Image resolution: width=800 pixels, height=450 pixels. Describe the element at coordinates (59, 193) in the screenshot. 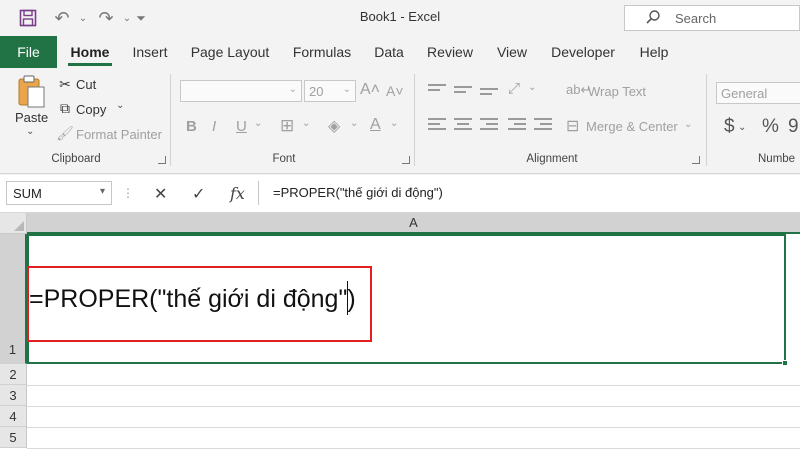

I see `name-box: SUM ▾` at that location.